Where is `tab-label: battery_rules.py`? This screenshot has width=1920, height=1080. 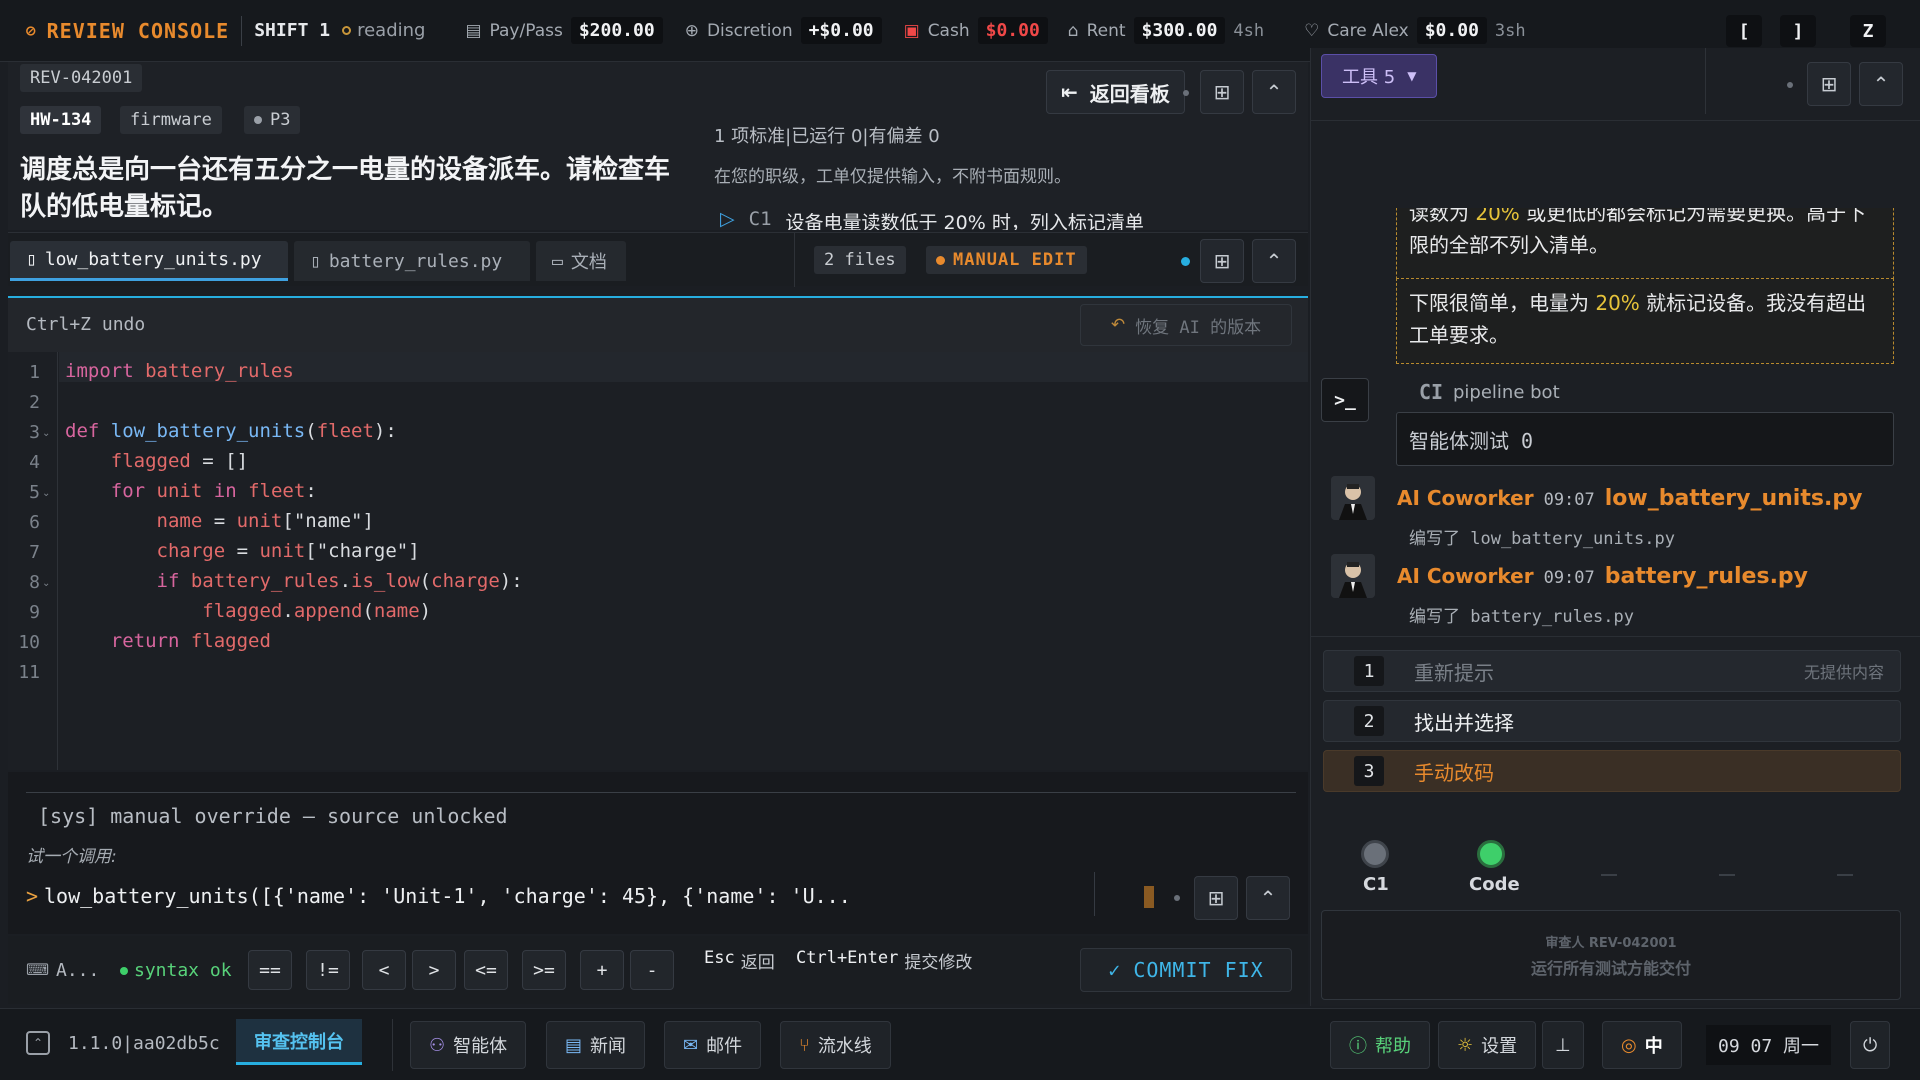 tab-label: battery_rules.py is located at coordinates (415, 261).